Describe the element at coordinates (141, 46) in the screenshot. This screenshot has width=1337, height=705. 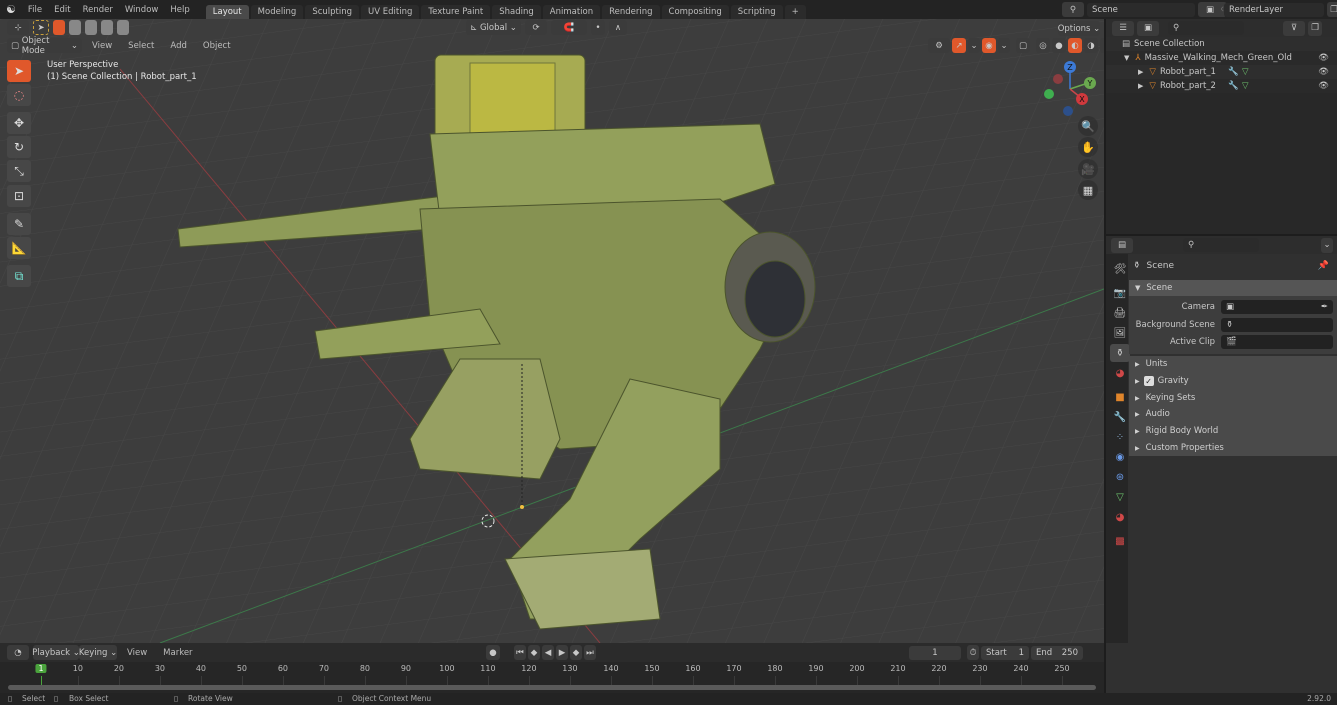
I see `viewport-menu-select: Select` at that location.